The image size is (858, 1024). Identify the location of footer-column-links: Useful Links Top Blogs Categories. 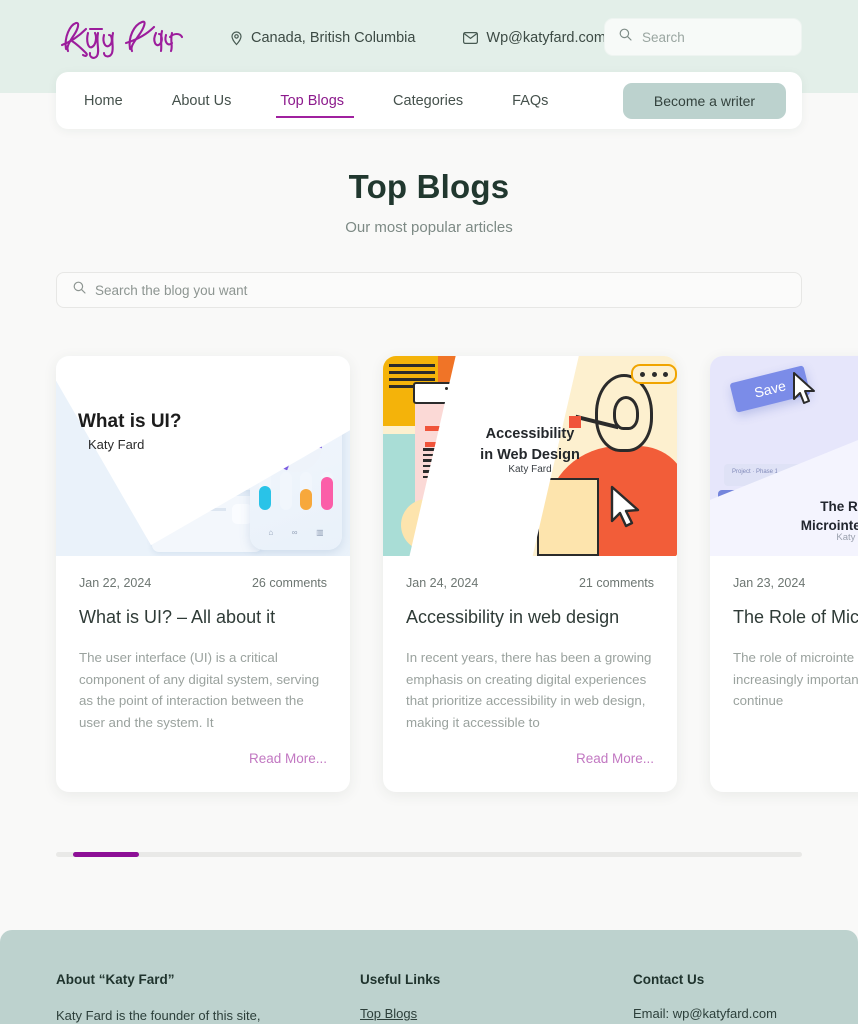
(470, 998).